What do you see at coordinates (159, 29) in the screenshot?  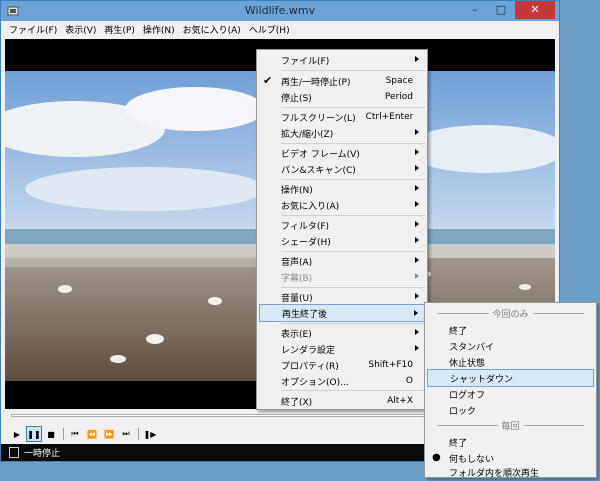 I see `menu-navigate: 操作(N)` at bounding box center [159, 29].